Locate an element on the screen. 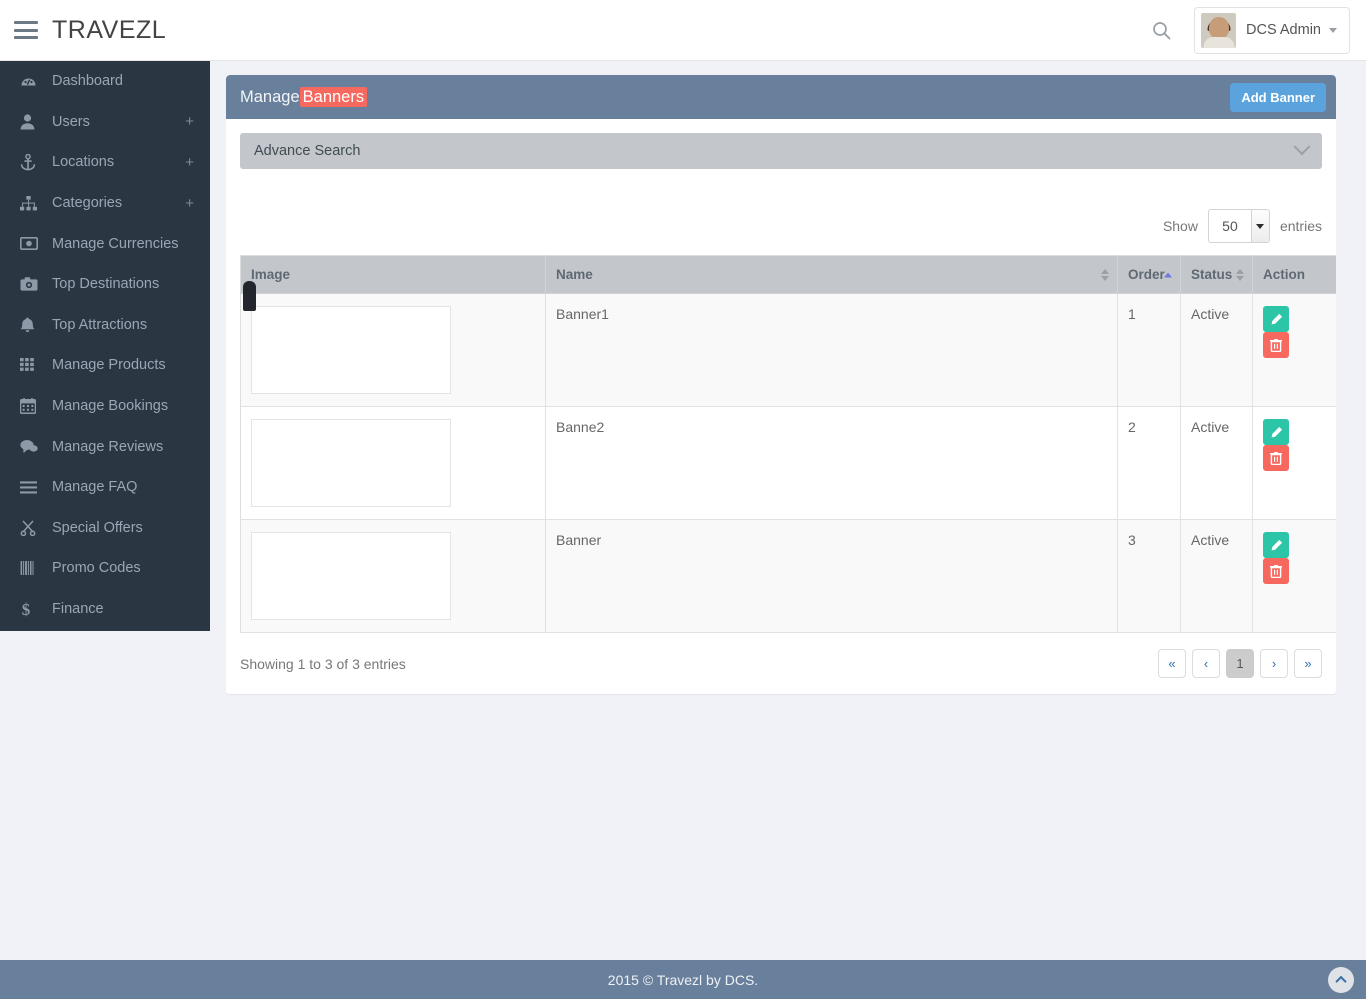 Image resolution: width=1366 pixels, height=999 pixels. comments-icon is located at coordinates (31, 446).